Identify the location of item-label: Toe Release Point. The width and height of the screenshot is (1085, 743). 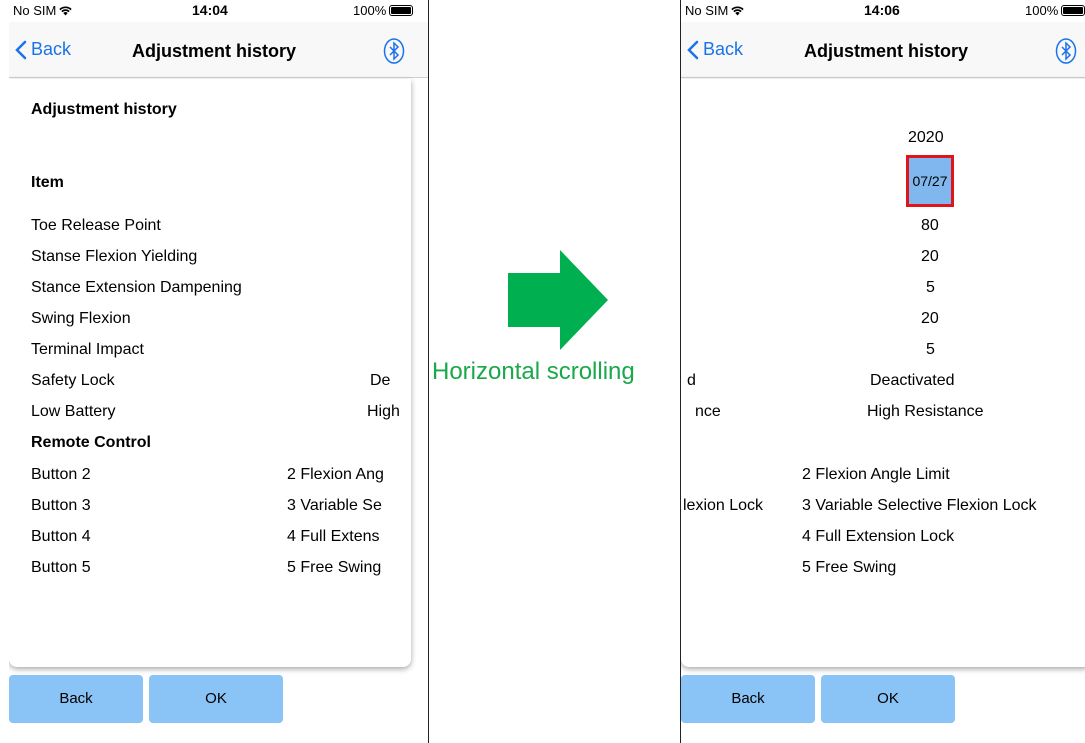
(96, 225).